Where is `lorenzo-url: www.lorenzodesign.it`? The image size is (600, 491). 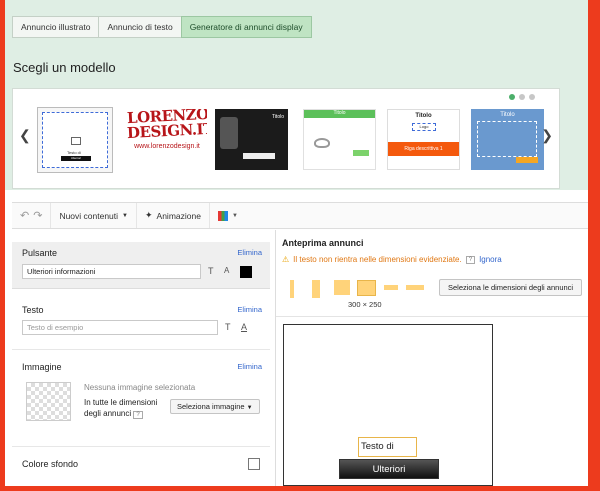 lorenzo-url: www.lorenzodesign.it is located at coordinates (167, 146).